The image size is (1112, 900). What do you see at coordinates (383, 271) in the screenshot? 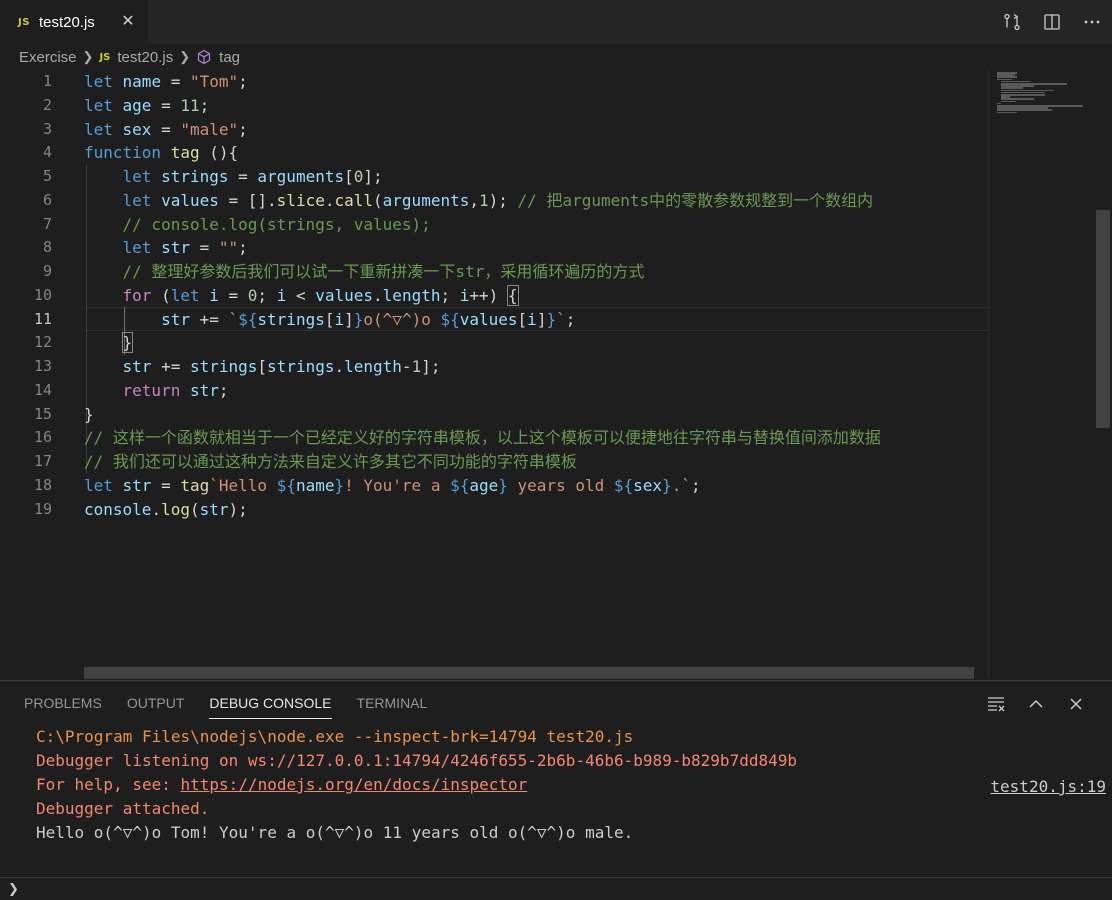
I see `code-line-9: // 整理好参数后我们可以试一下重新拼凑一下str，采用循环遍历的方式` at bounding box center [383, 271].